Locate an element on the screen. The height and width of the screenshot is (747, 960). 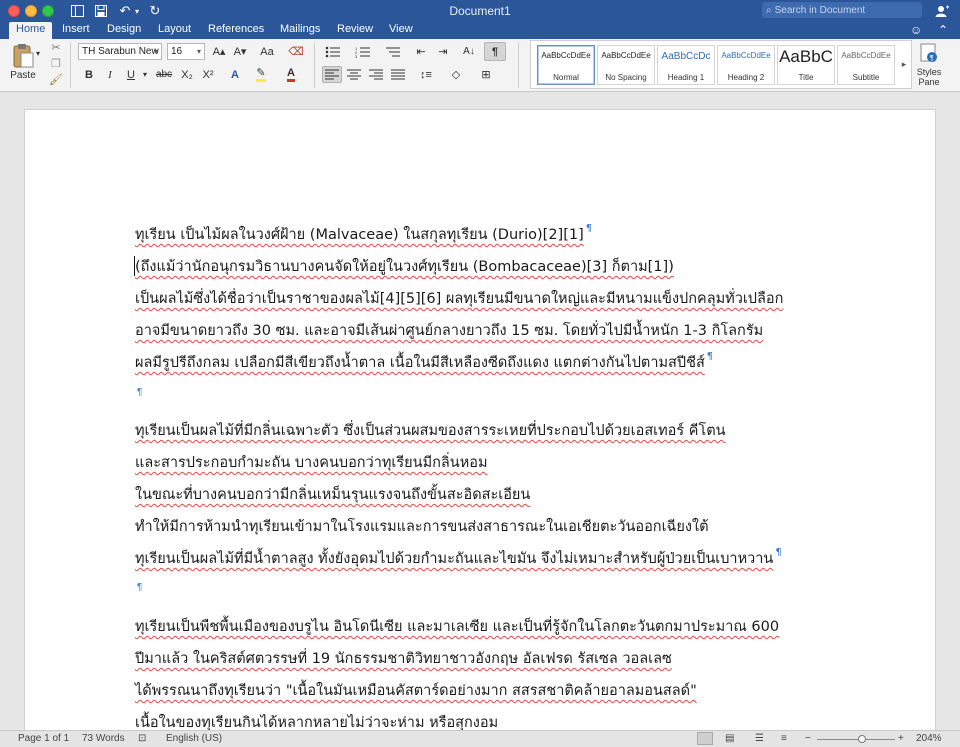
style-name: Heading 2 is located at coordinates (746, 77).